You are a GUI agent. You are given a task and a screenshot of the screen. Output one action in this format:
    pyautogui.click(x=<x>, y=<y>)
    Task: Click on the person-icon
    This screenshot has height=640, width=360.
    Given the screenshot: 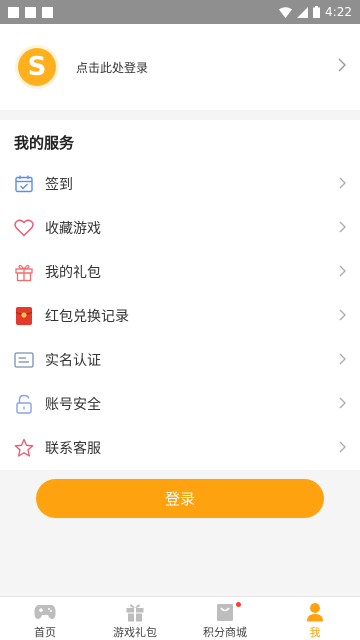 What is the action you would take?
    pyautogui.click(x=315, y=612)
    